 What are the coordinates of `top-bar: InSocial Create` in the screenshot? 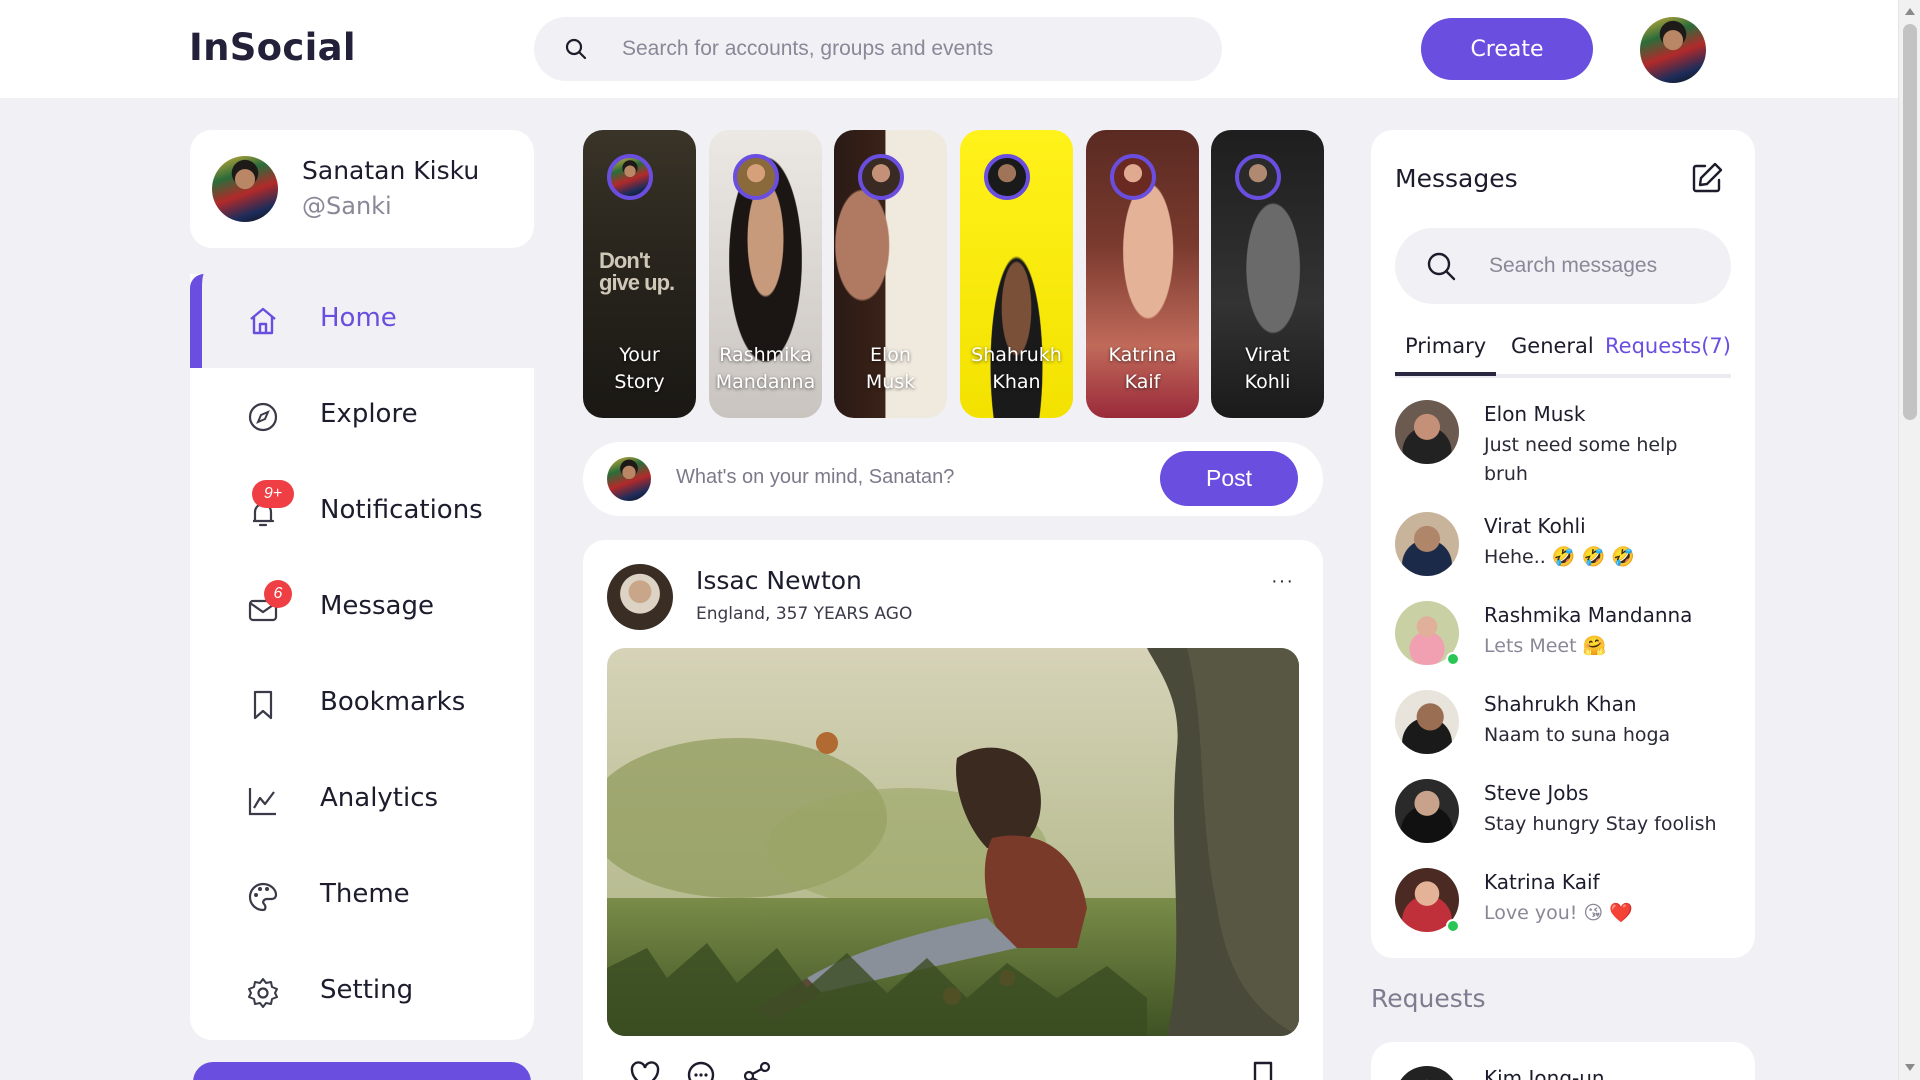 It's located at (949, 49).